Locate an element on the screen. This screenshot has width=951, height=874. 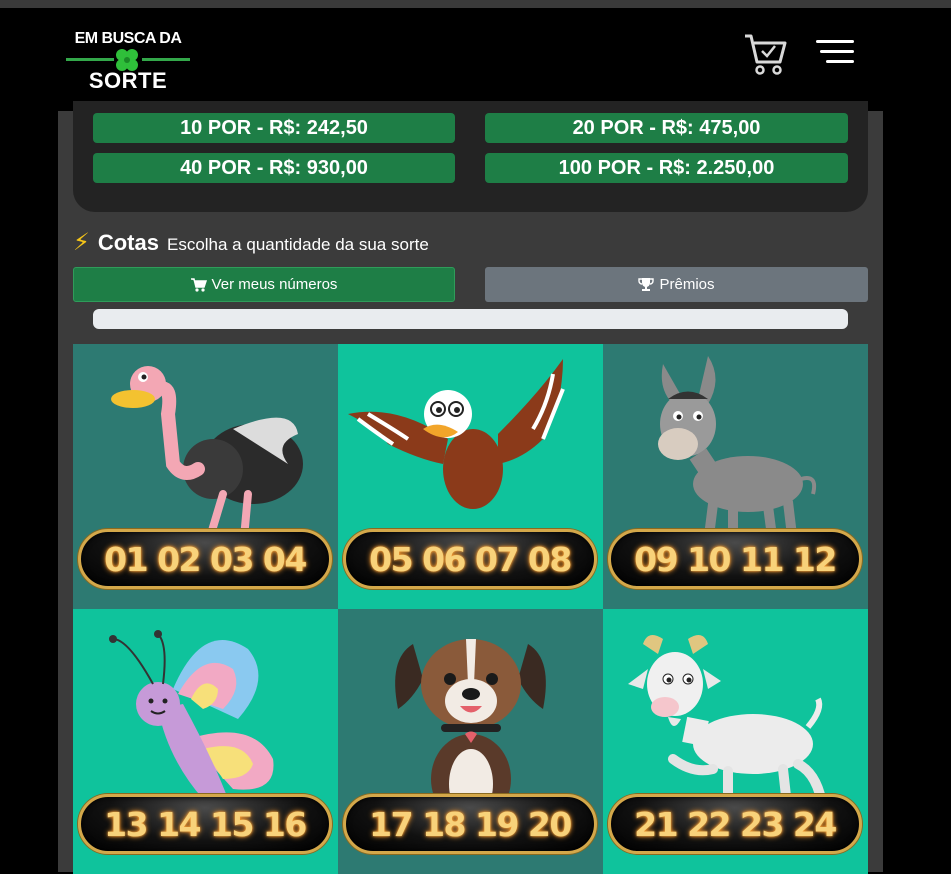
cotas-title: Cotas is located at coordinates (128, 242).